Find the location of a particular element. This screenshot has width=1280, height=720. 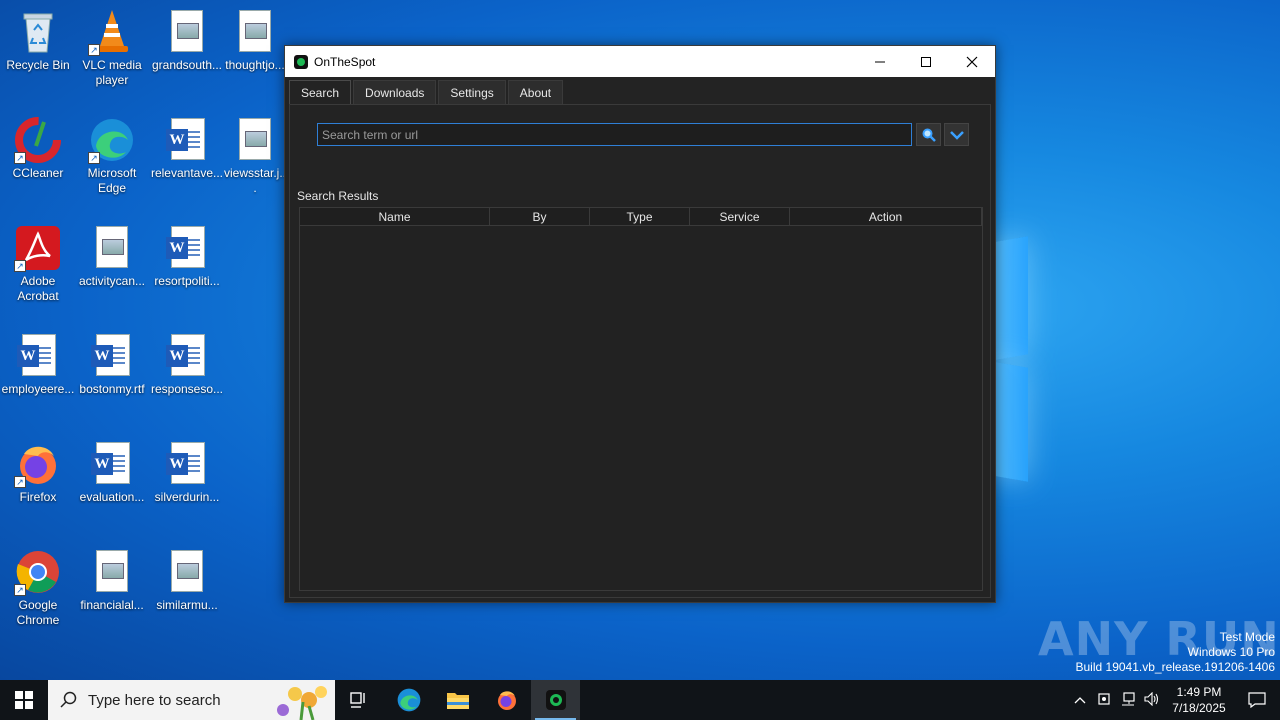

close-icon is located at coordinates (972, 61).